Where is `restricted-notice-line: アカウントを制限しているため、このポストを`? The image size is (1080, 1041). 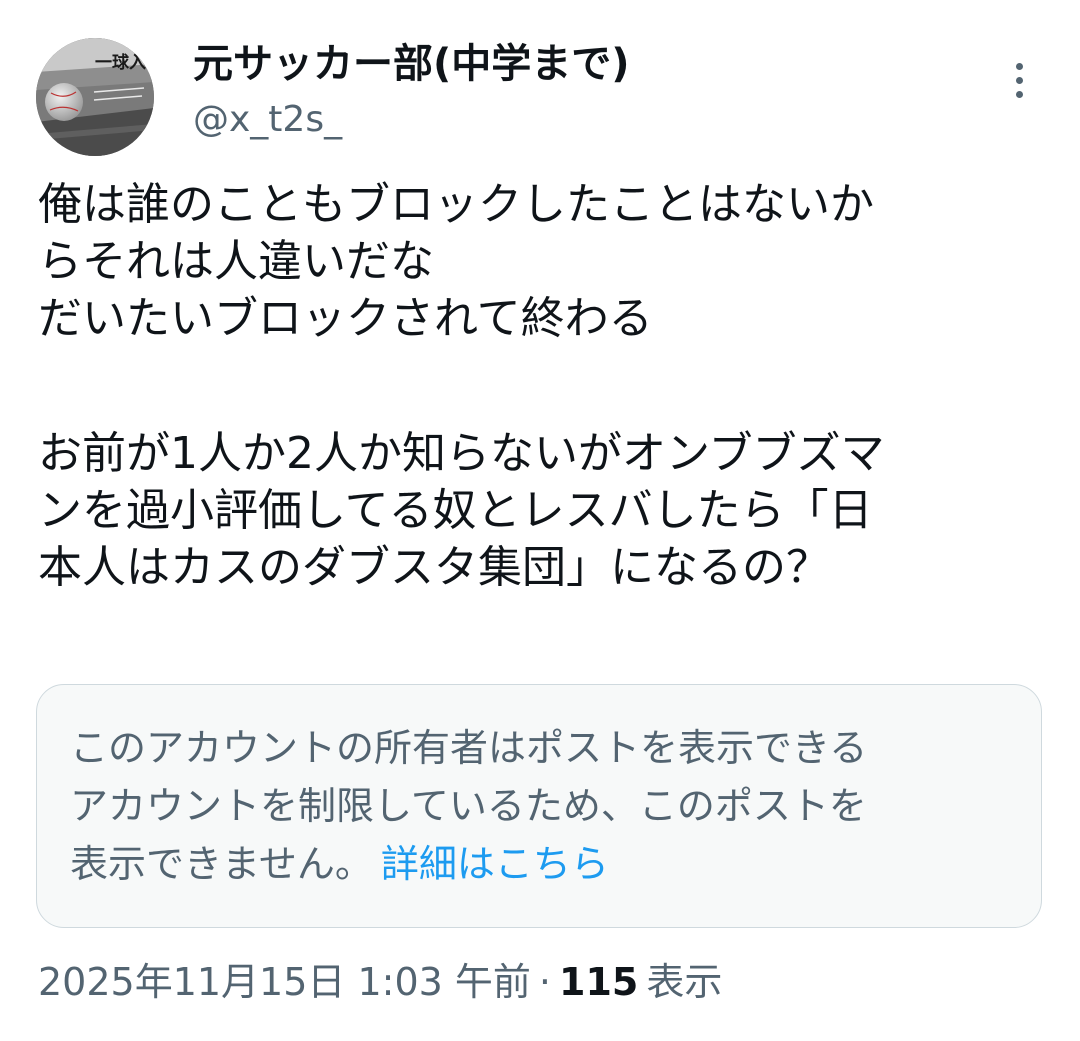 restricted-notice-line: アカウントを制限しているため、このポストを is located at coordinates (468, 806).